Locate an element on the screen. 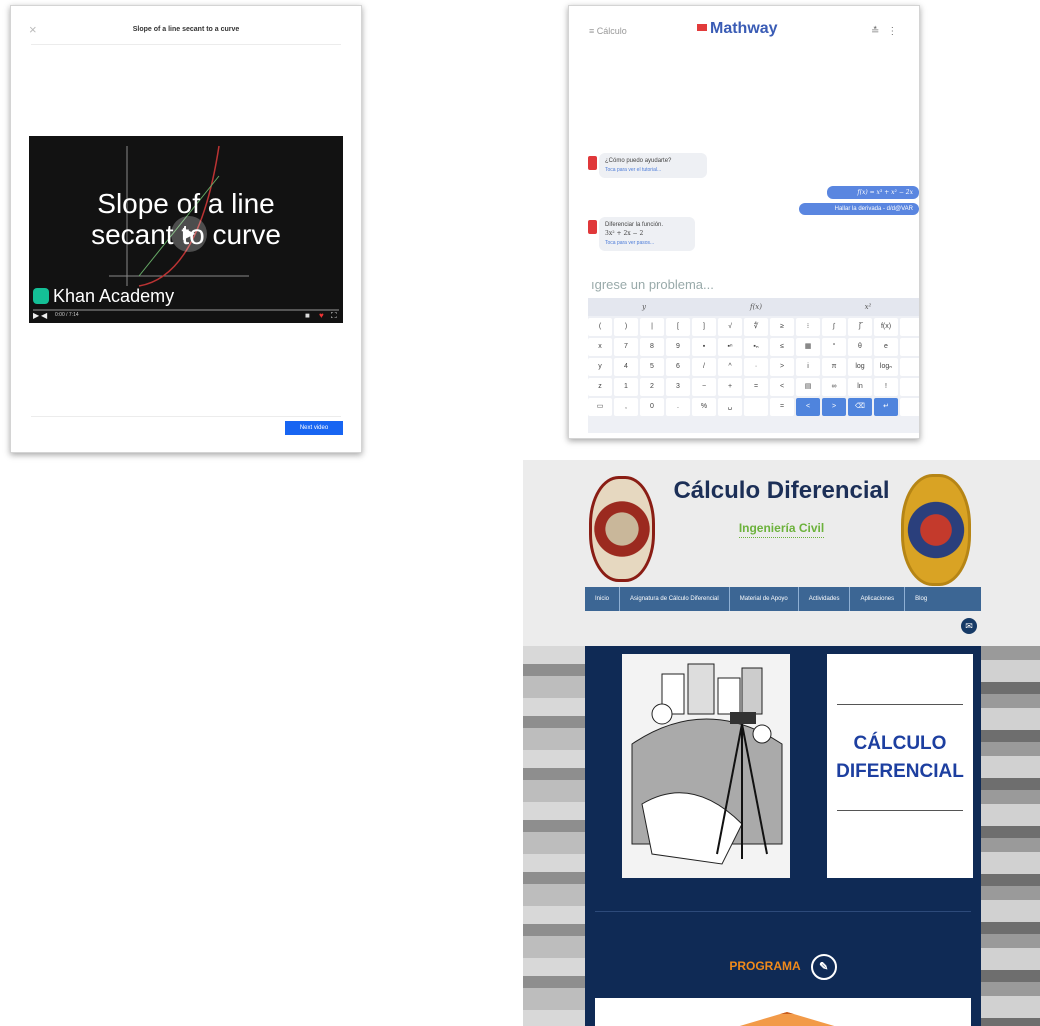 This screenshot has width=1040, height=1026. tab-functions: f(x) is located at coordinates (756, 307).